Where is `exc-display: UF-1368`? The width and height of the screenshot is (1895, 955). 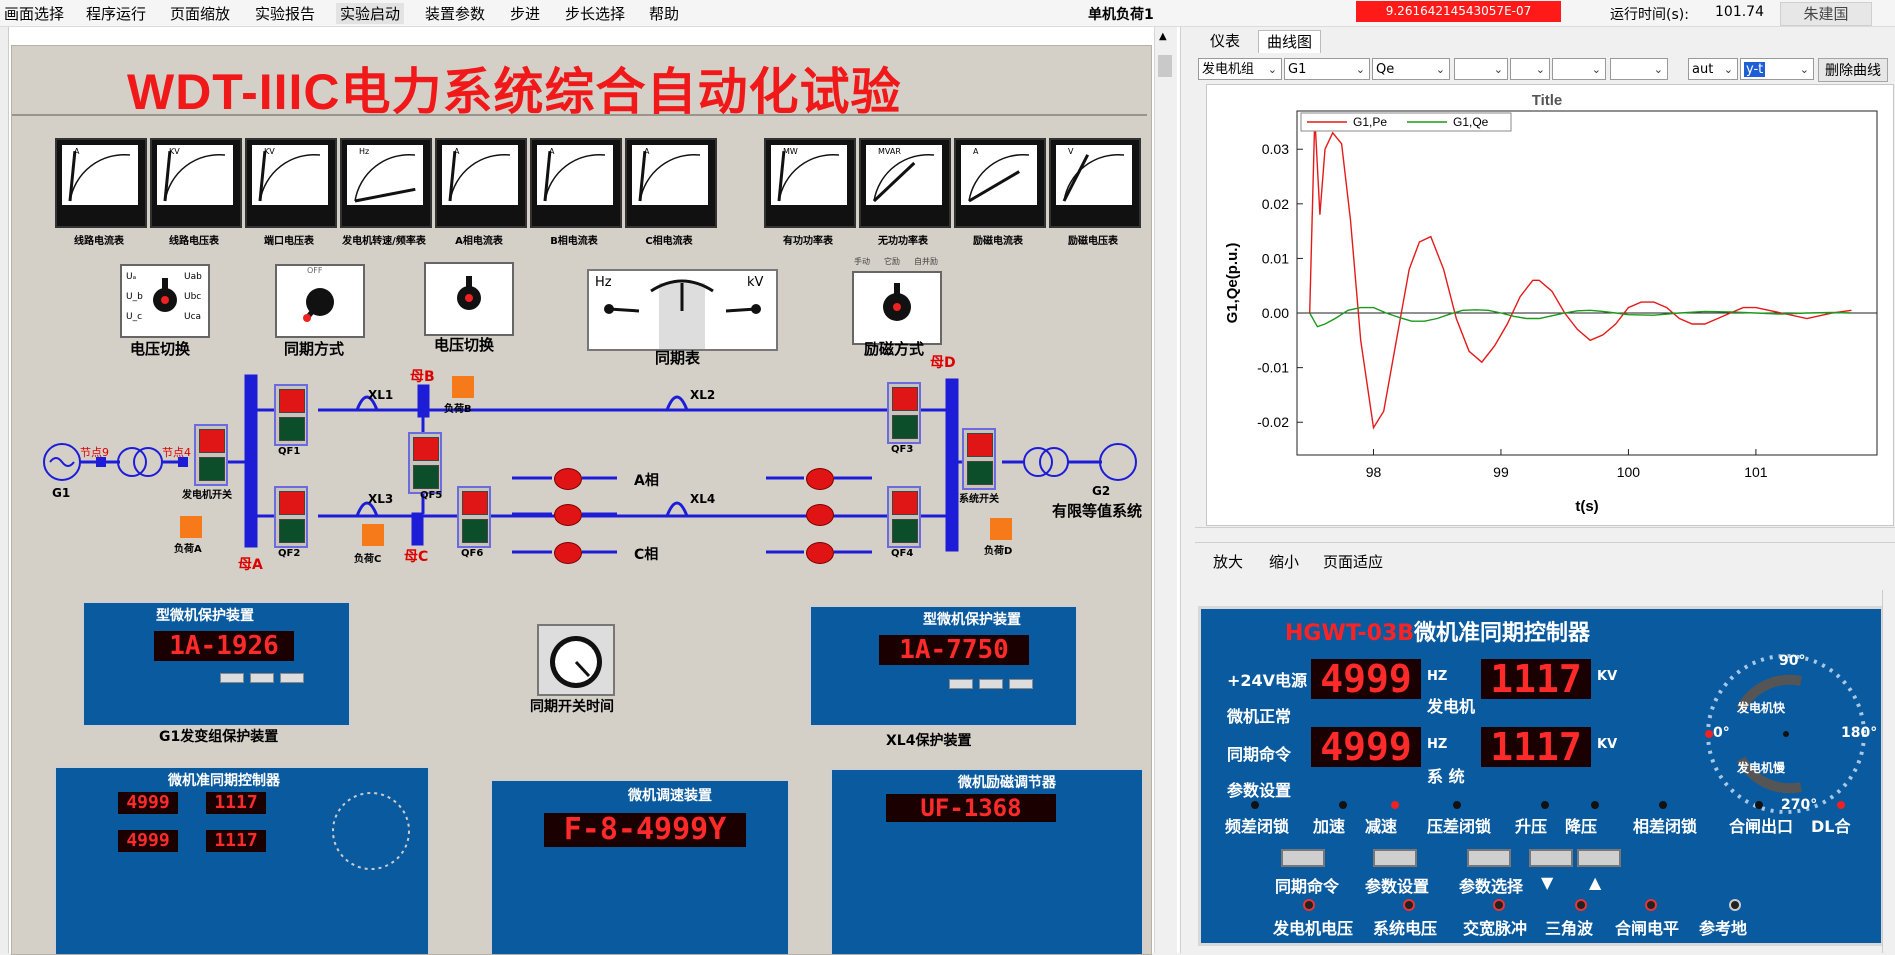 exc-display: UF-1368 is located at coordinates (971, 808).